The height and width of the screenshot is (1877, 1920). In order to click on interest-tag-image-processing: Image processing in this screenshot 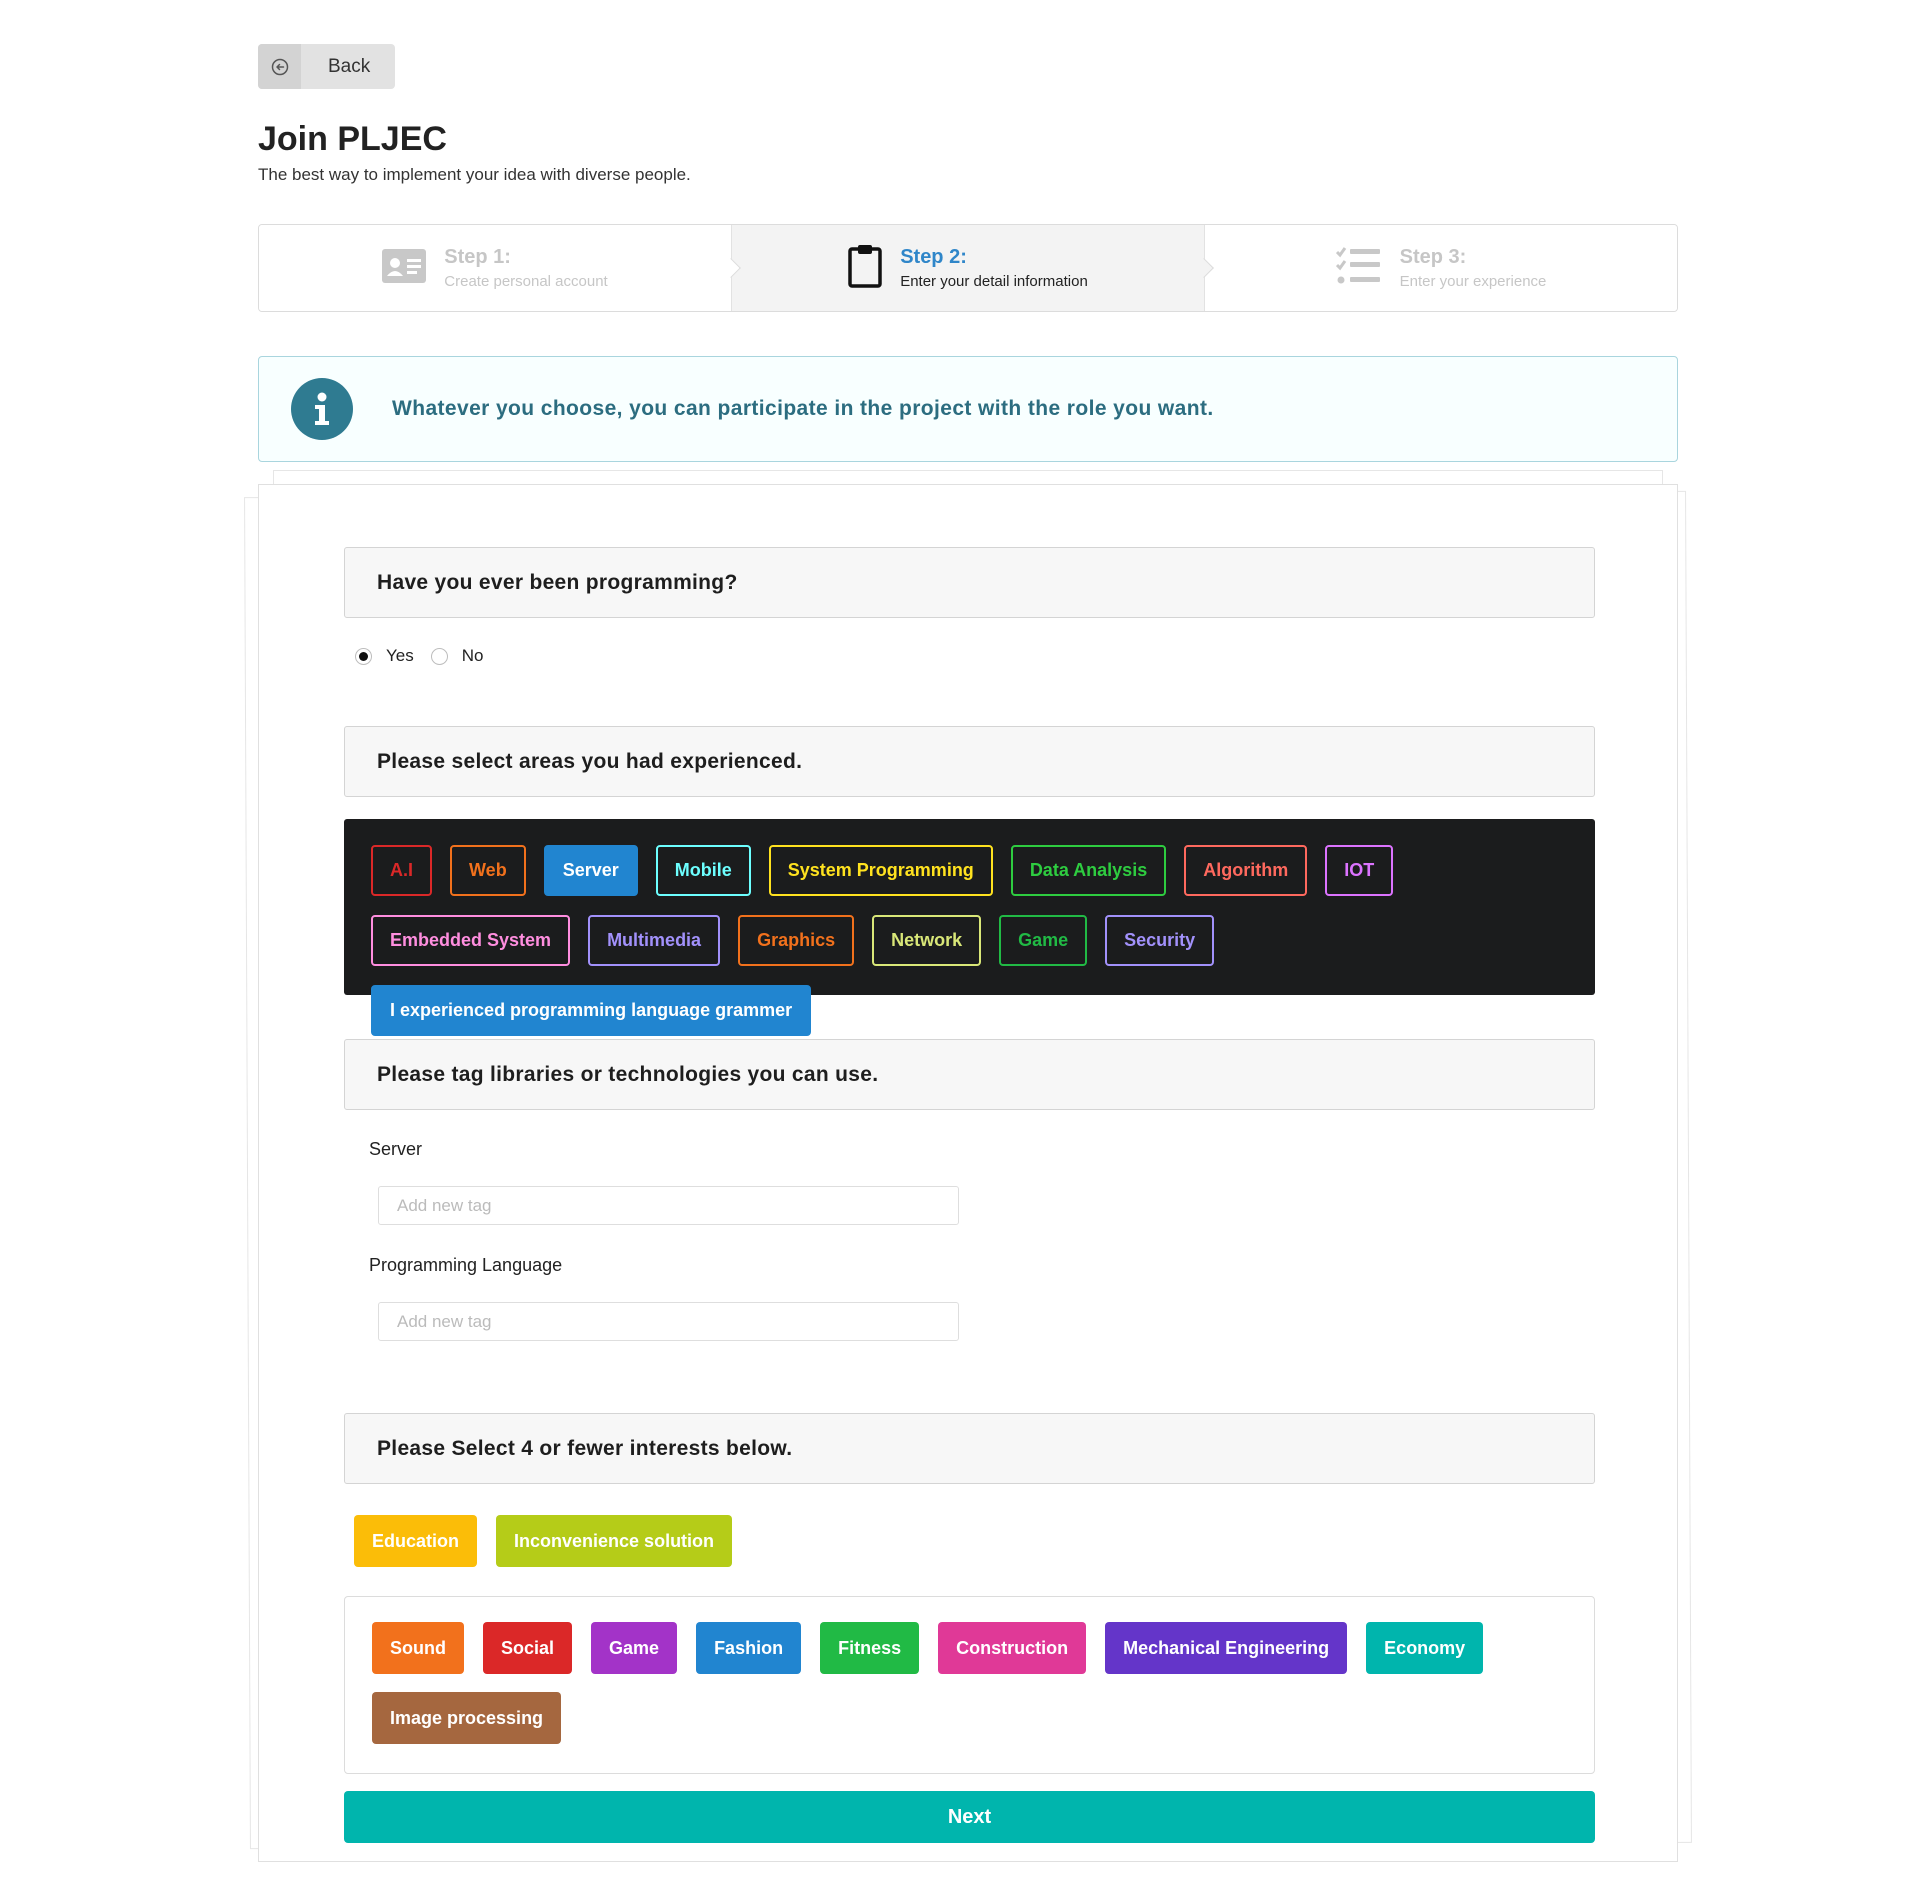, I will do `click(467, 1718)`.